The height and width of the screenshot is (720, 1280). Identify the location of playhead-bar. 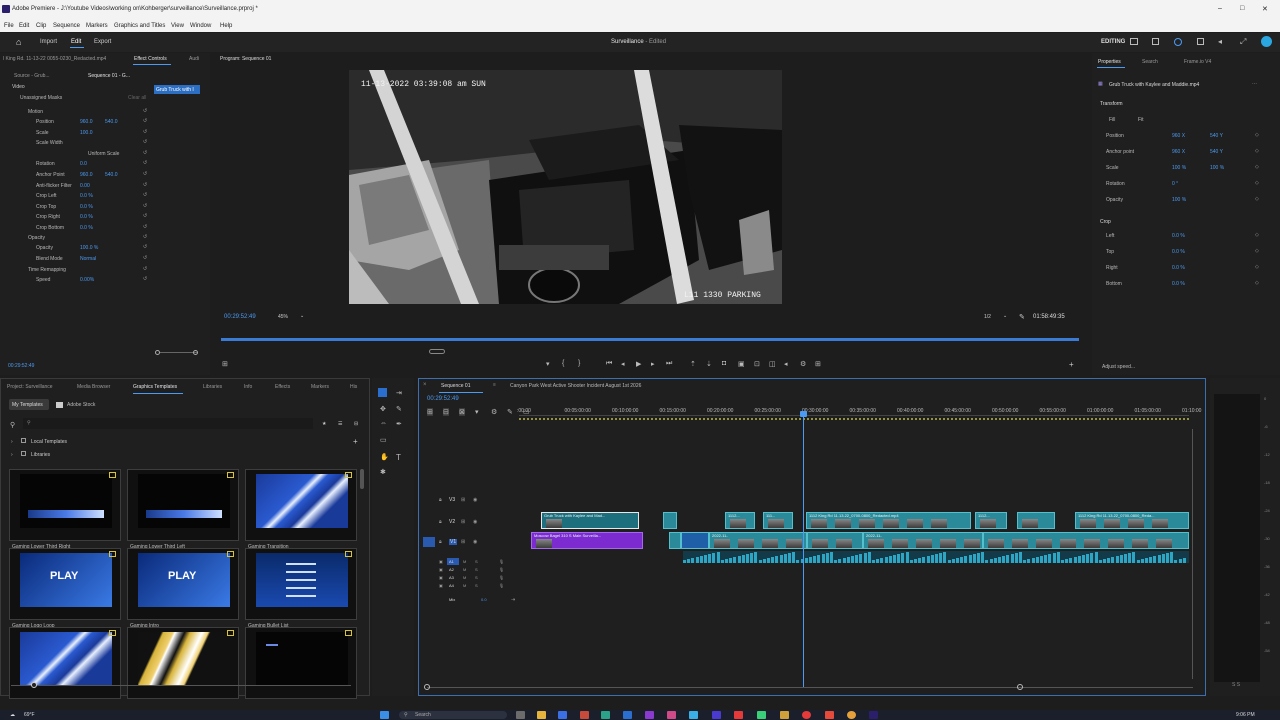
(650, 339).